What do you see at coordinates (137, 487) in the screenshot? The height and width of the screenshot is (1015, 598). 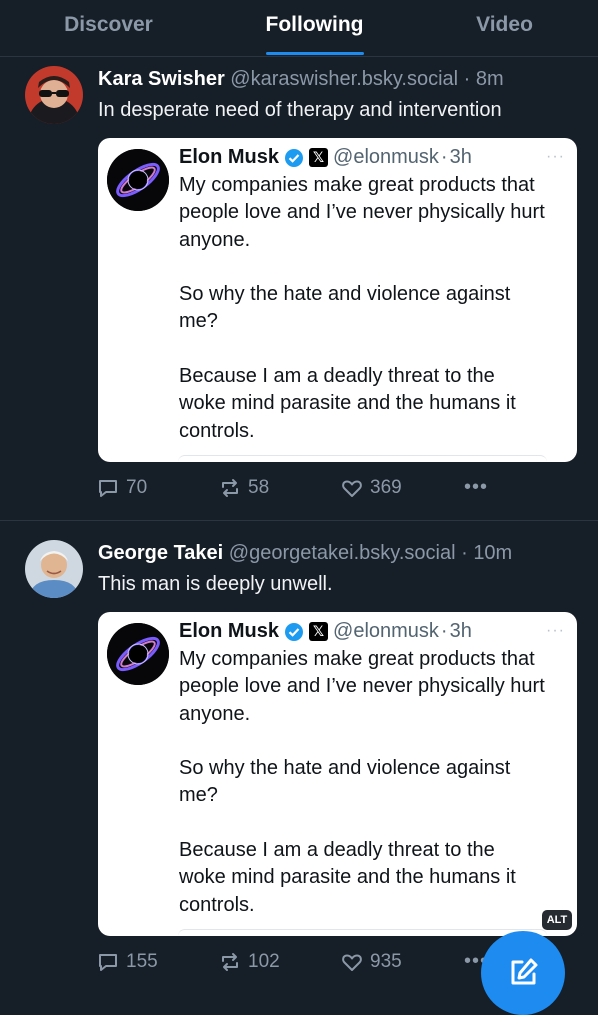 I see `reply-count: 70` at bounding box center [137, 487].